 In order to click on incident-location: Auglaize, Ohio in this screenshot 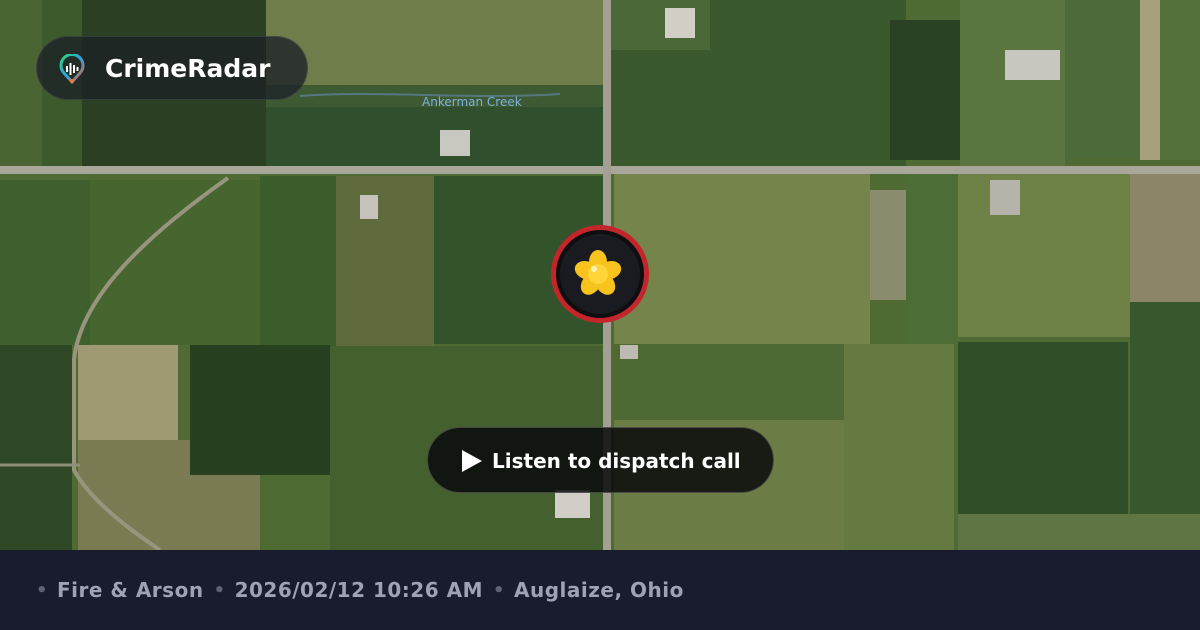, I will do `click(599, 590)`.